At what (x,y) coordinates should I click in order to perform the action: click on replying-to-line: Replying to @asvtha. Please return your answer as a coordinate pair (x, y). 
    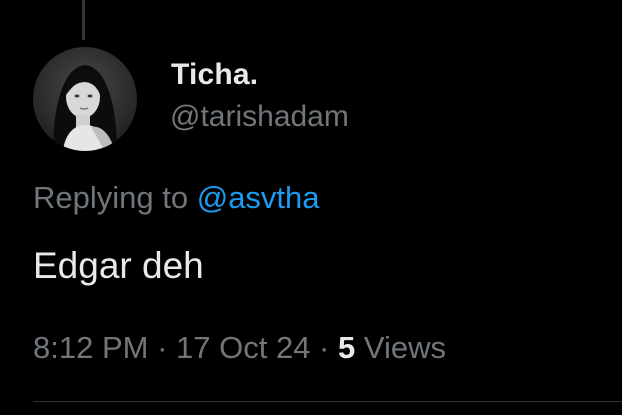
    Looking at the image, I should click on (176, 198).